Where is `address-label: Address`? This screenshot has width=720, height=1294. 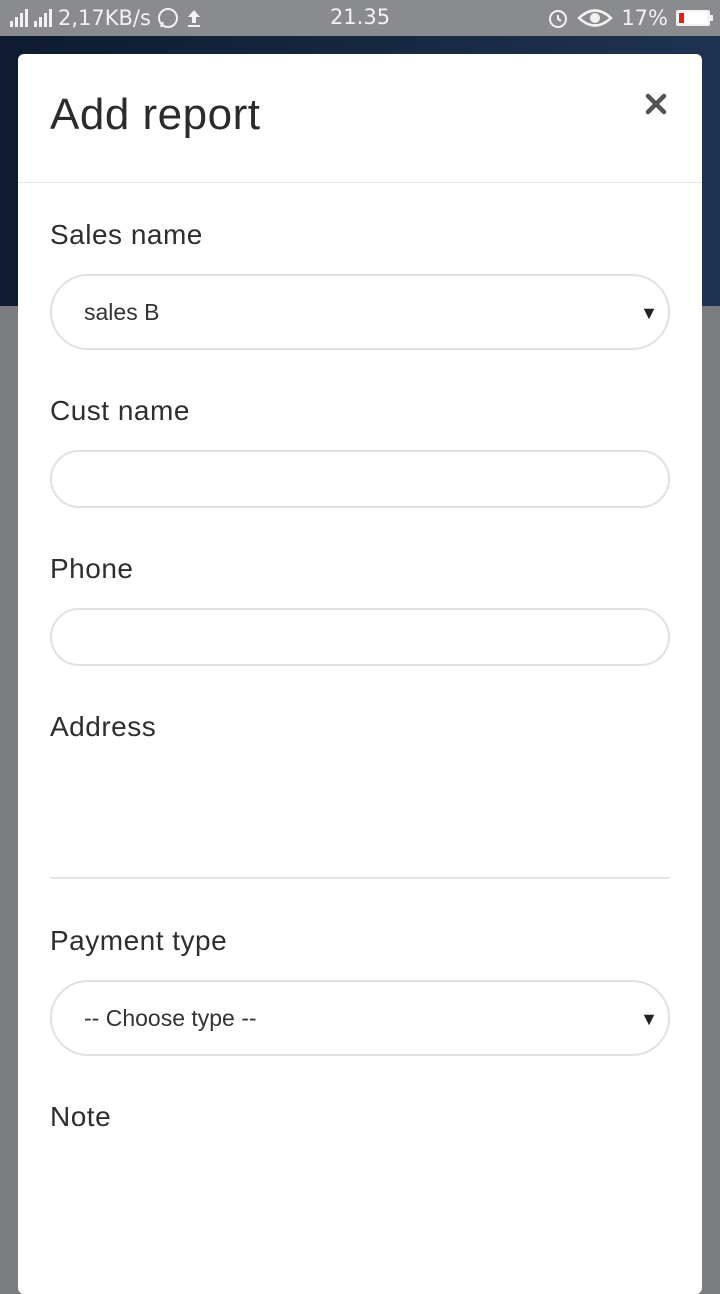 address-label: Address is located at coordinates (103, 726).